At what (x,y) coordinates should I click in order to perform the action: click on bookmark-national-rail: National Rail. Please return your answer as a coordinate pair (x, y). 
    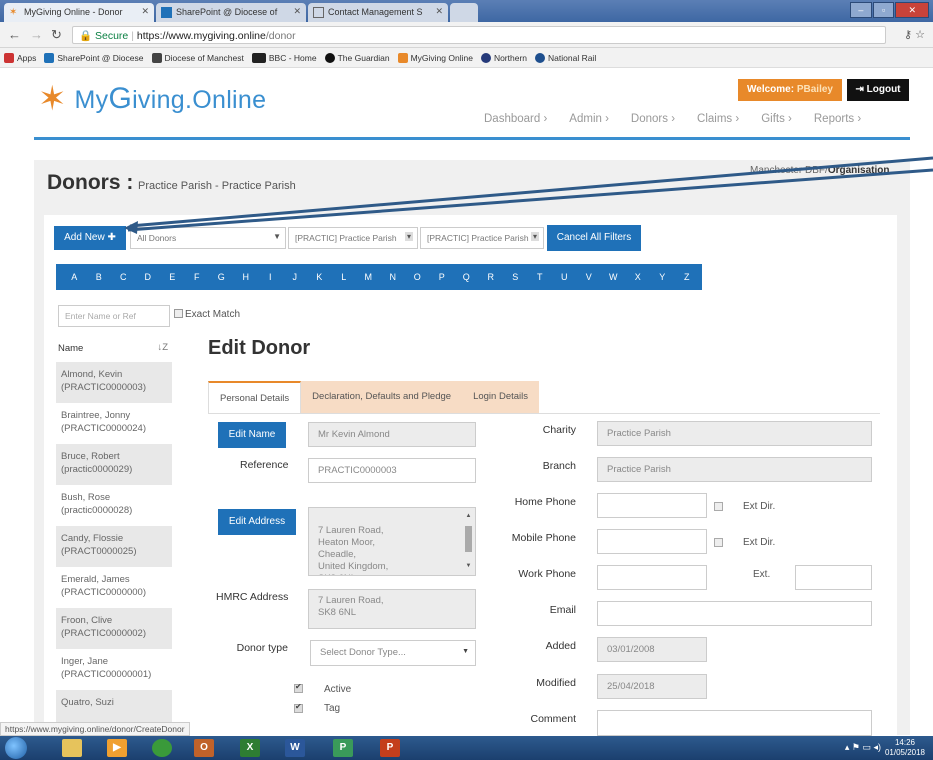
    Looking at the image, I should click on (565, 57).